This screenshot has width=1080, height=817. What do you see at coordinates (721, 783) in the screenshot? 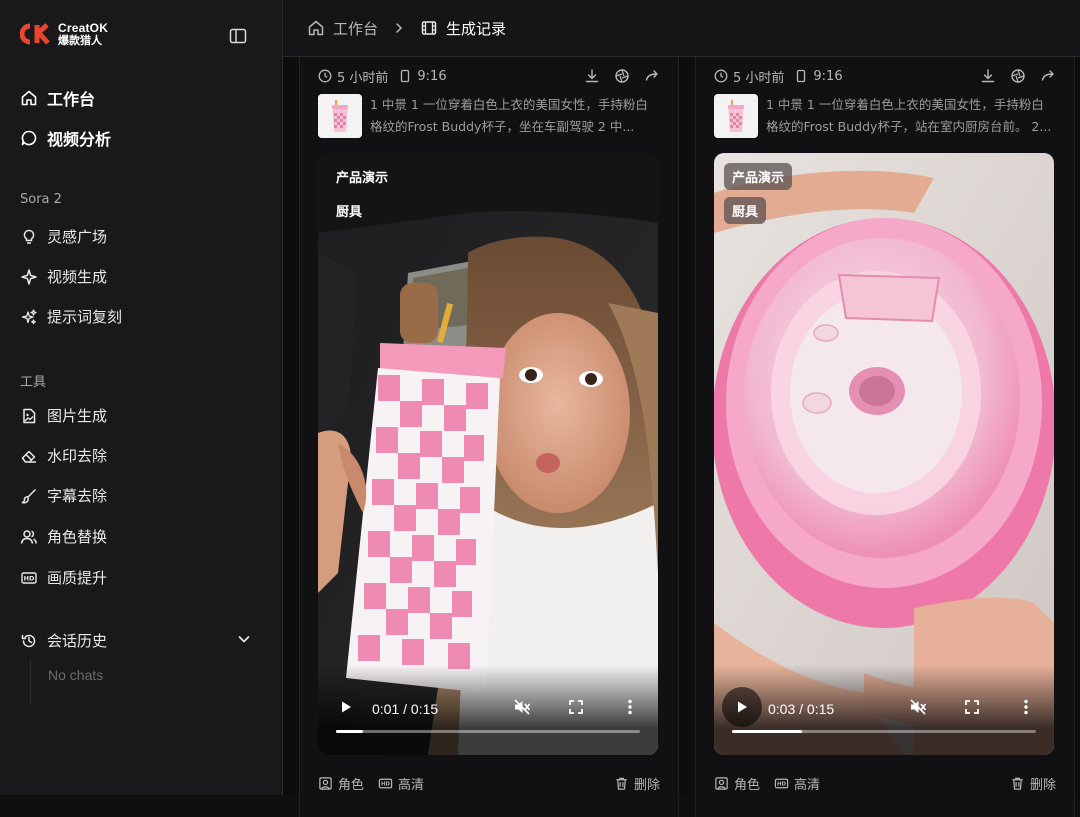
I see `portrait-icon` at bounding box center [721, 783].